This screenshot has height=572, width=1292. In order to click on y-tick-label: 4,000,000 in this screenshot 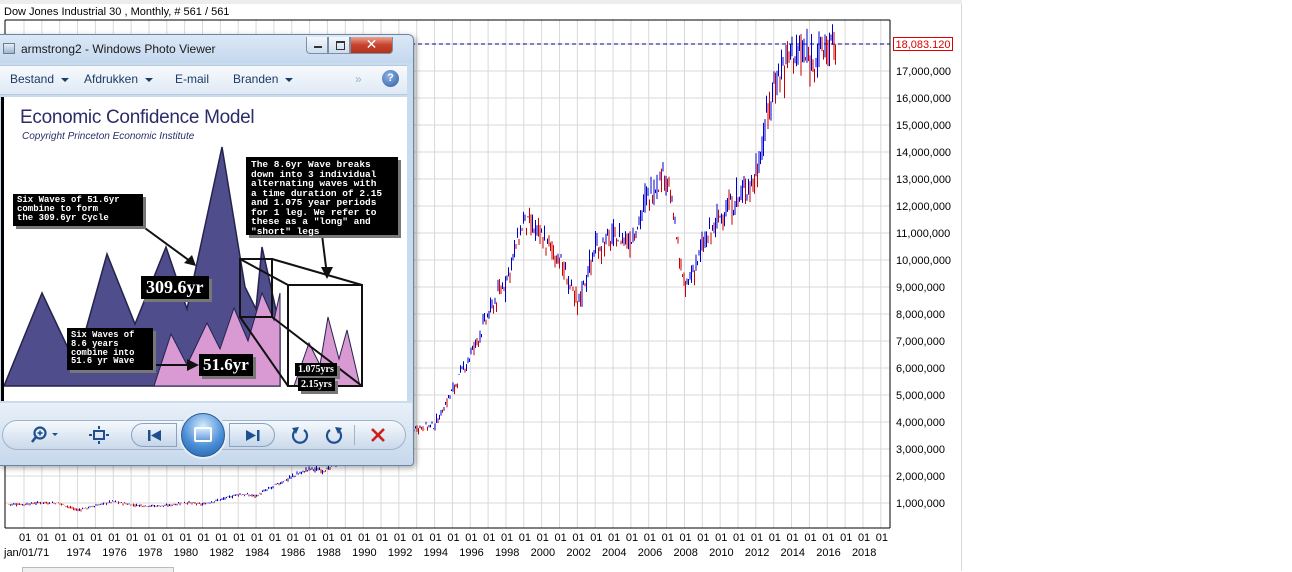, I will do `click(920, 423)`.